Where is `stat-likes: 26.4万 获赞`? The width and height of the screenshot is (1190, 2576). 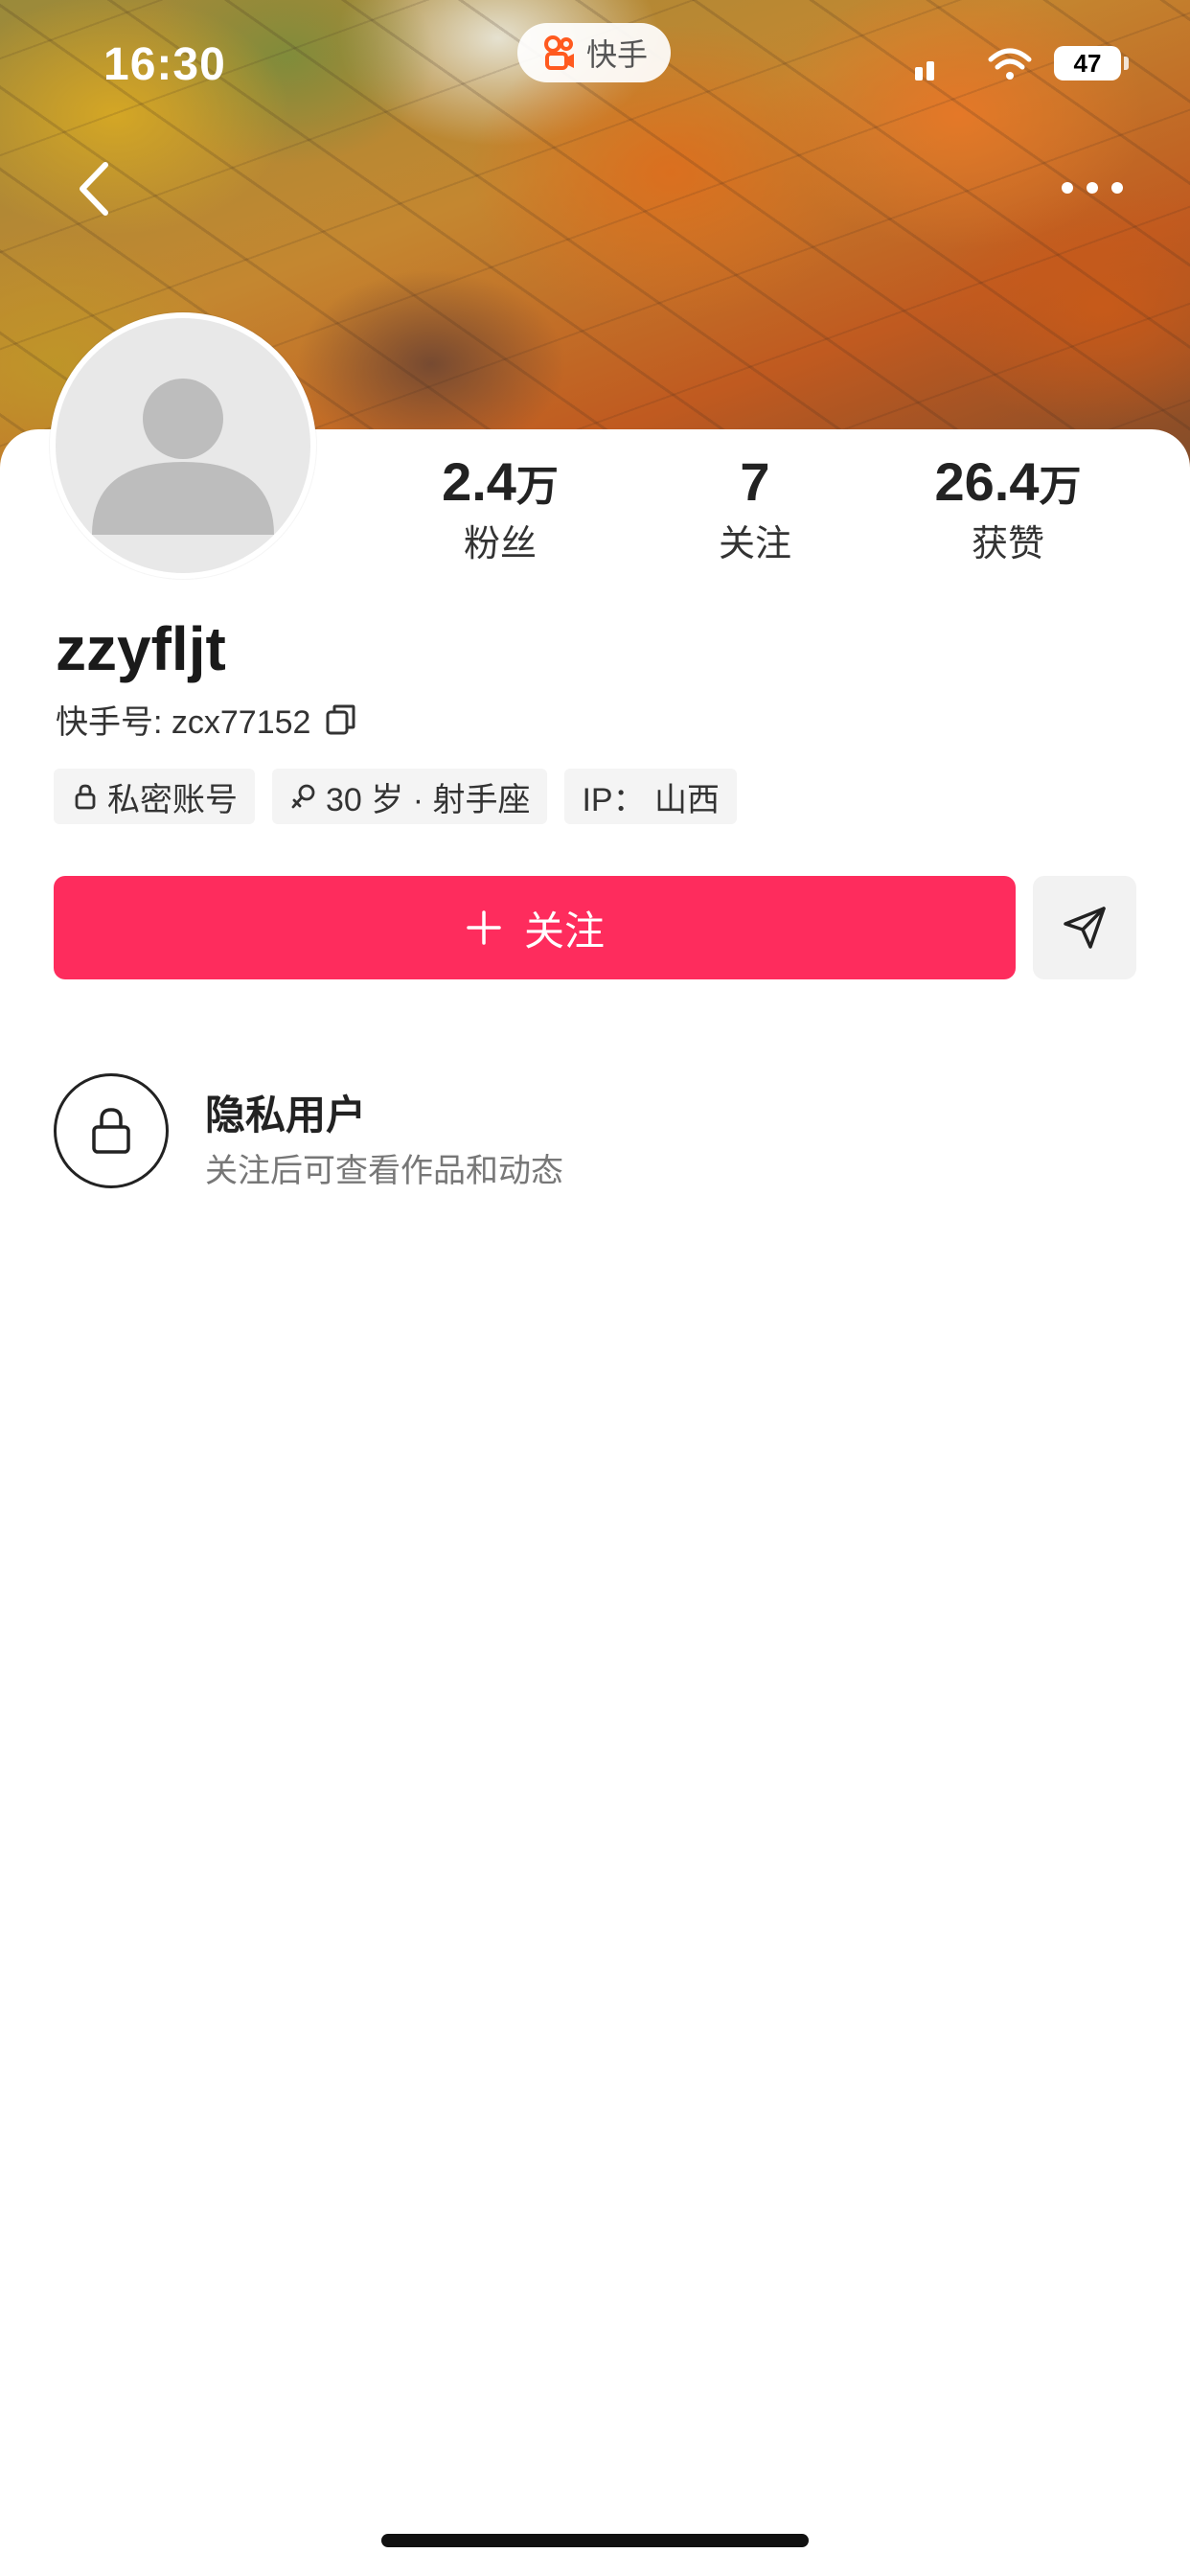
stat-likes: 26.4万 获赞 is located at coordinates (1008, 509).